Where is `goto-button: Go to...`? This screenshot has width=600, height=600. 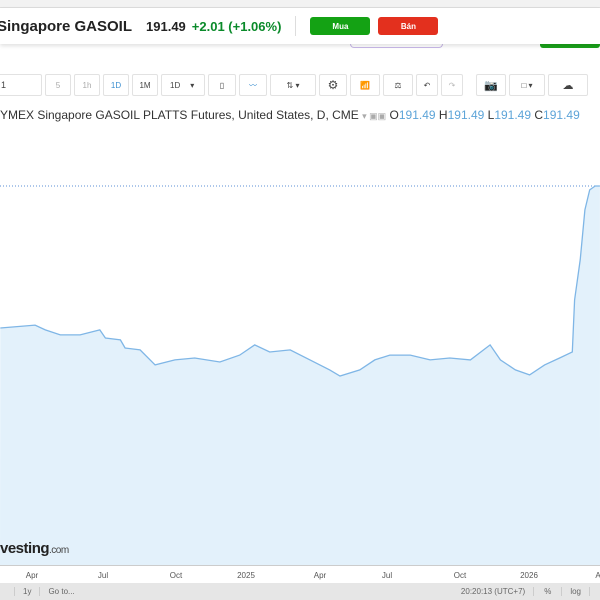 goto-button: Go to... is located at coordinates (60, 591).